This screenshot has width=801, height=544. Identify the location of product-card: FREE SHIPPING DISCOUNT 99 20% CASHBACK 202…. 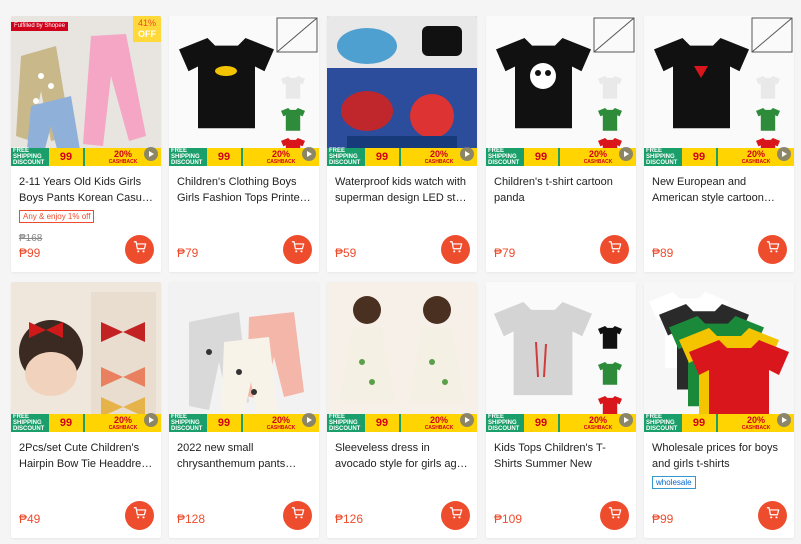
(244, 410).